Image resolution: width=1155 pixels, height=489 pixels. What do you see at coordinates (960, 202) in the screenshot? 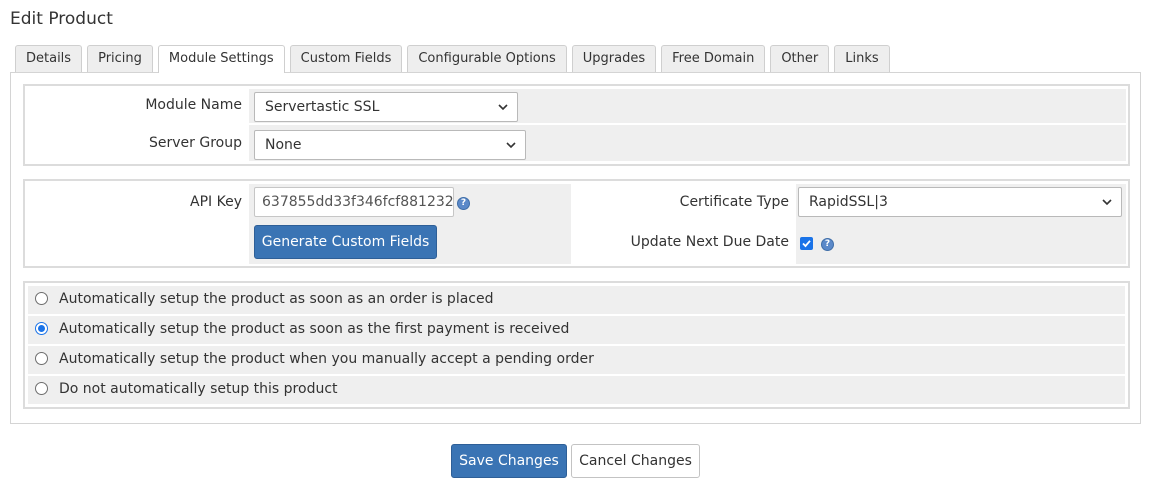
I see `certificate-type-select: RapidSSL|3` at bounding box center [960, 202].